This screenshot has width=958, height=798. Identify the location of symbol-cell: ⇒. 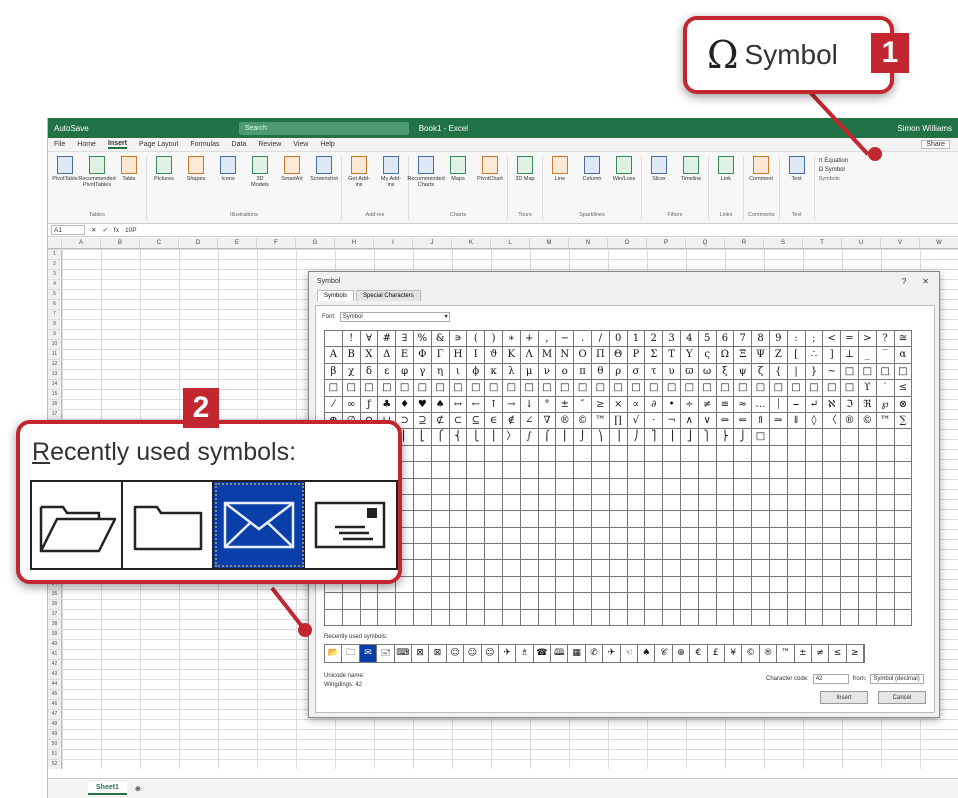
(778, 421).